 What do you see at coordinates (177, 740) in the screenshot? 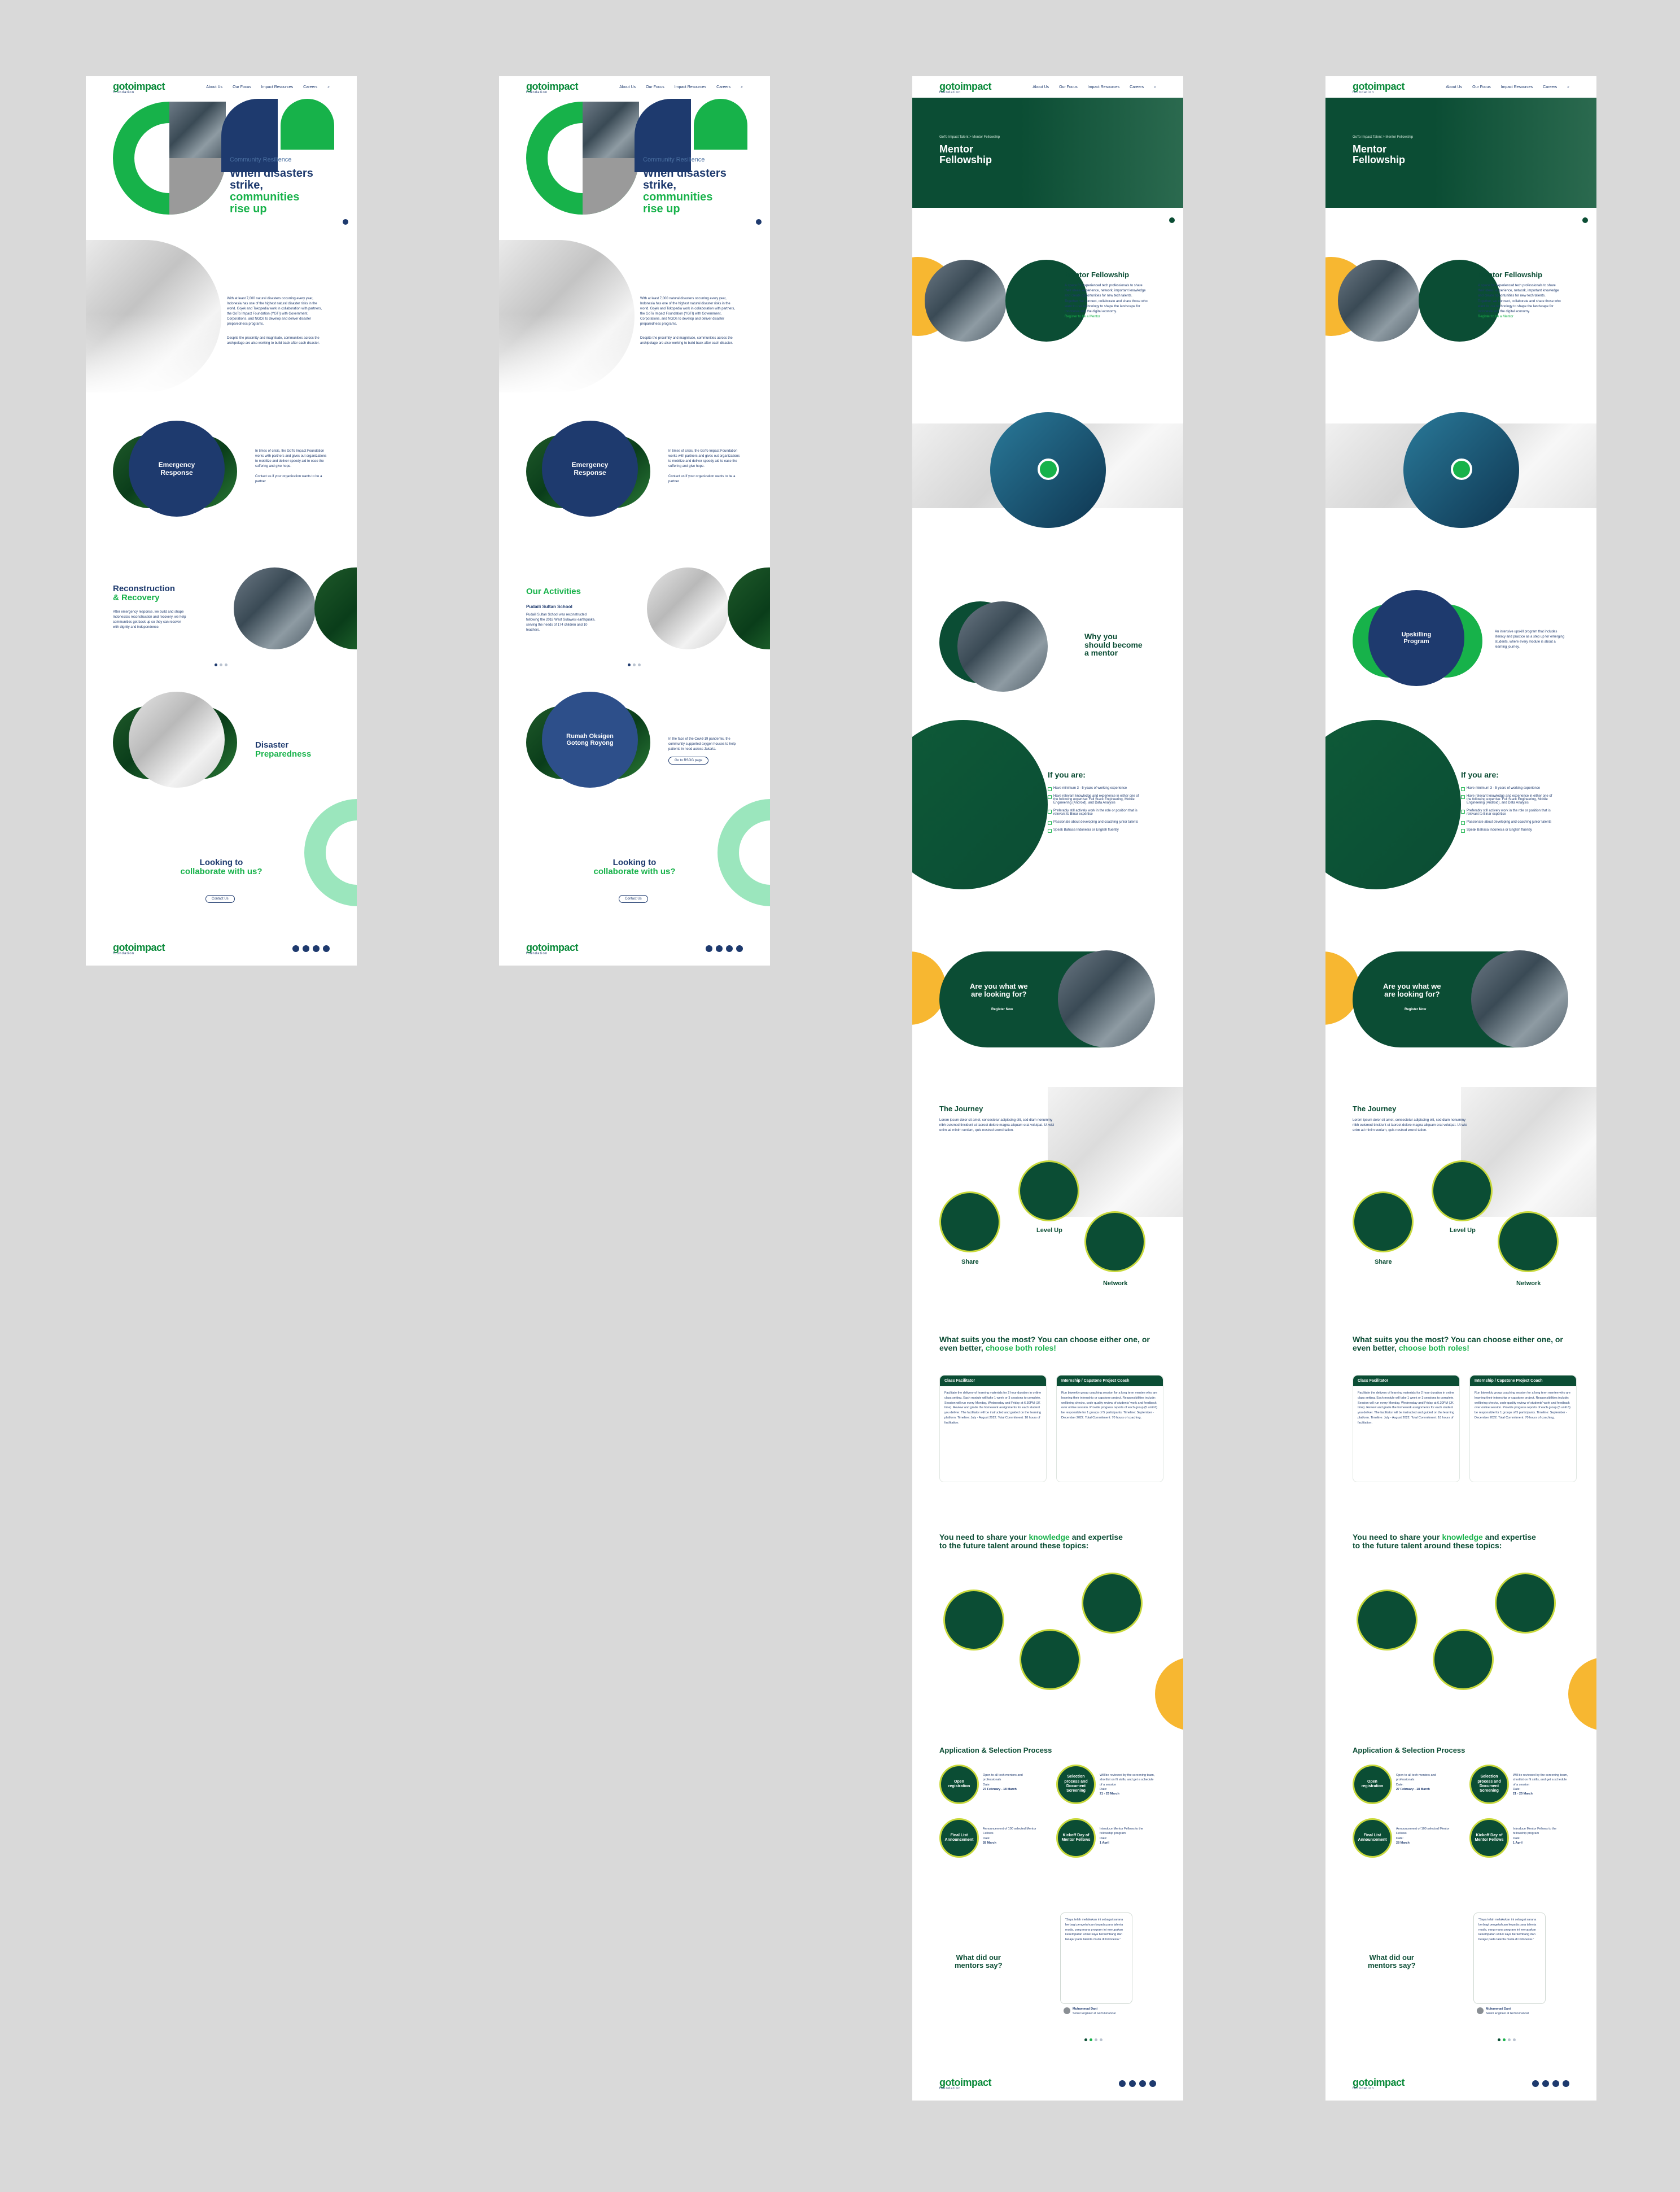
I see `prep-photo` at bounding box center [177, 740].